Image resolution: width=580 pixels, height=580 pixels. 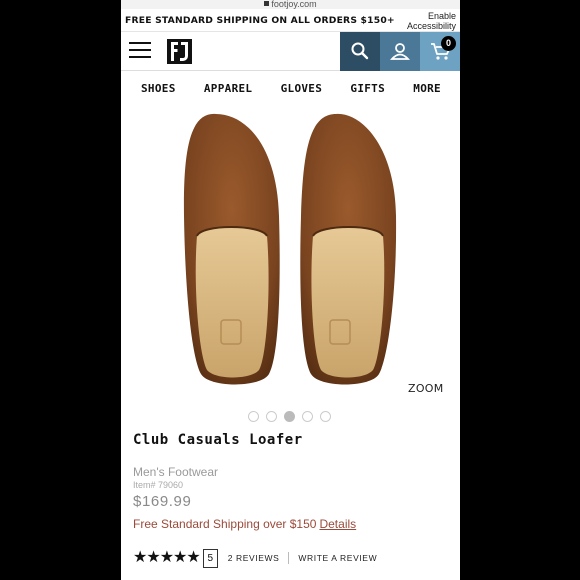 I want to click on shipping-note: Free Standard Shipping over $150 Details, so click(x=244, y=524).